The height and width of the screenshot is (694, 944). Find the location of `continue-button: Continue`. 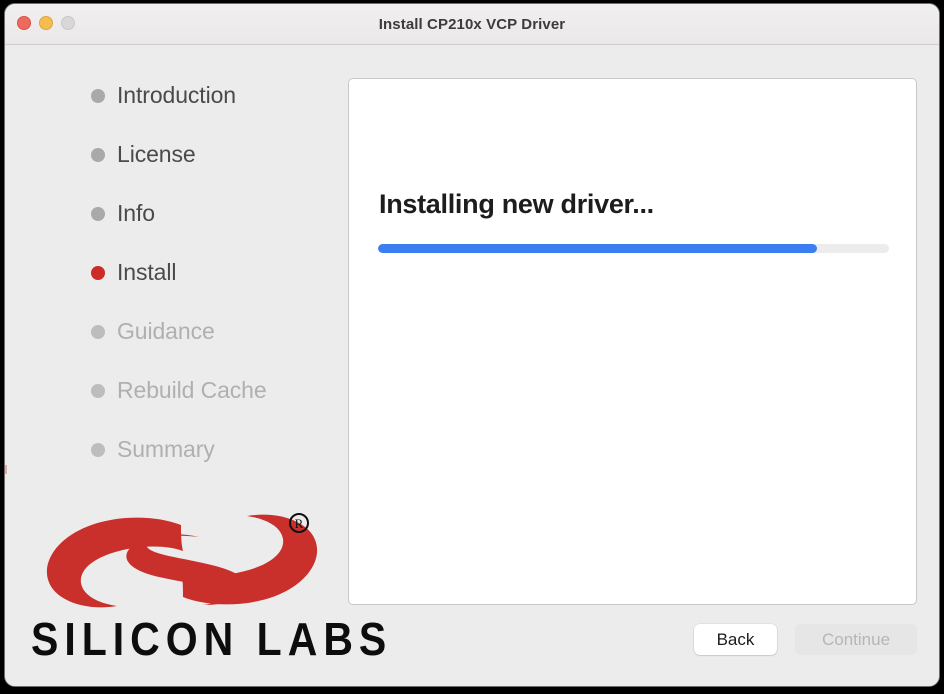

continue-button: Continue is located at coordinates (856, 639).